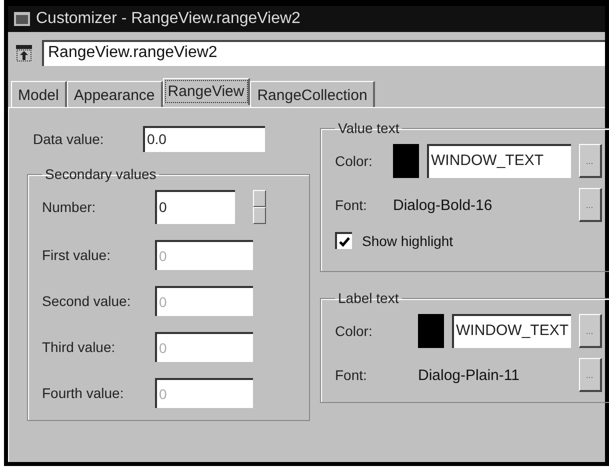 The width and height of the screenshot is (609, 468). What do you see at coordinates (87, 301) in the screenshot?
I see `field-label: Second value:` at bounding box center [87, 301].